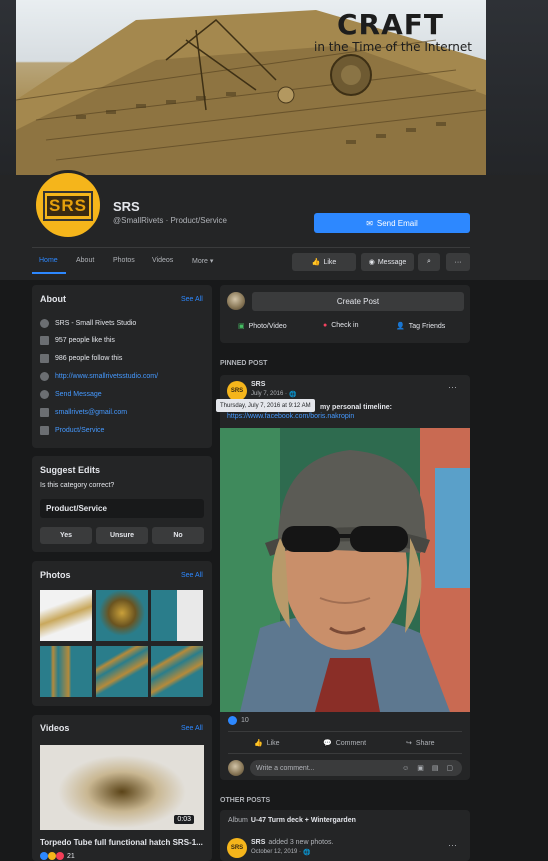 The width and height of the screenshot is (548, 861). Describe the element at coordinates (267, 326) in the screenshot. I see `photo-video-label: Photo/Video` at that location.